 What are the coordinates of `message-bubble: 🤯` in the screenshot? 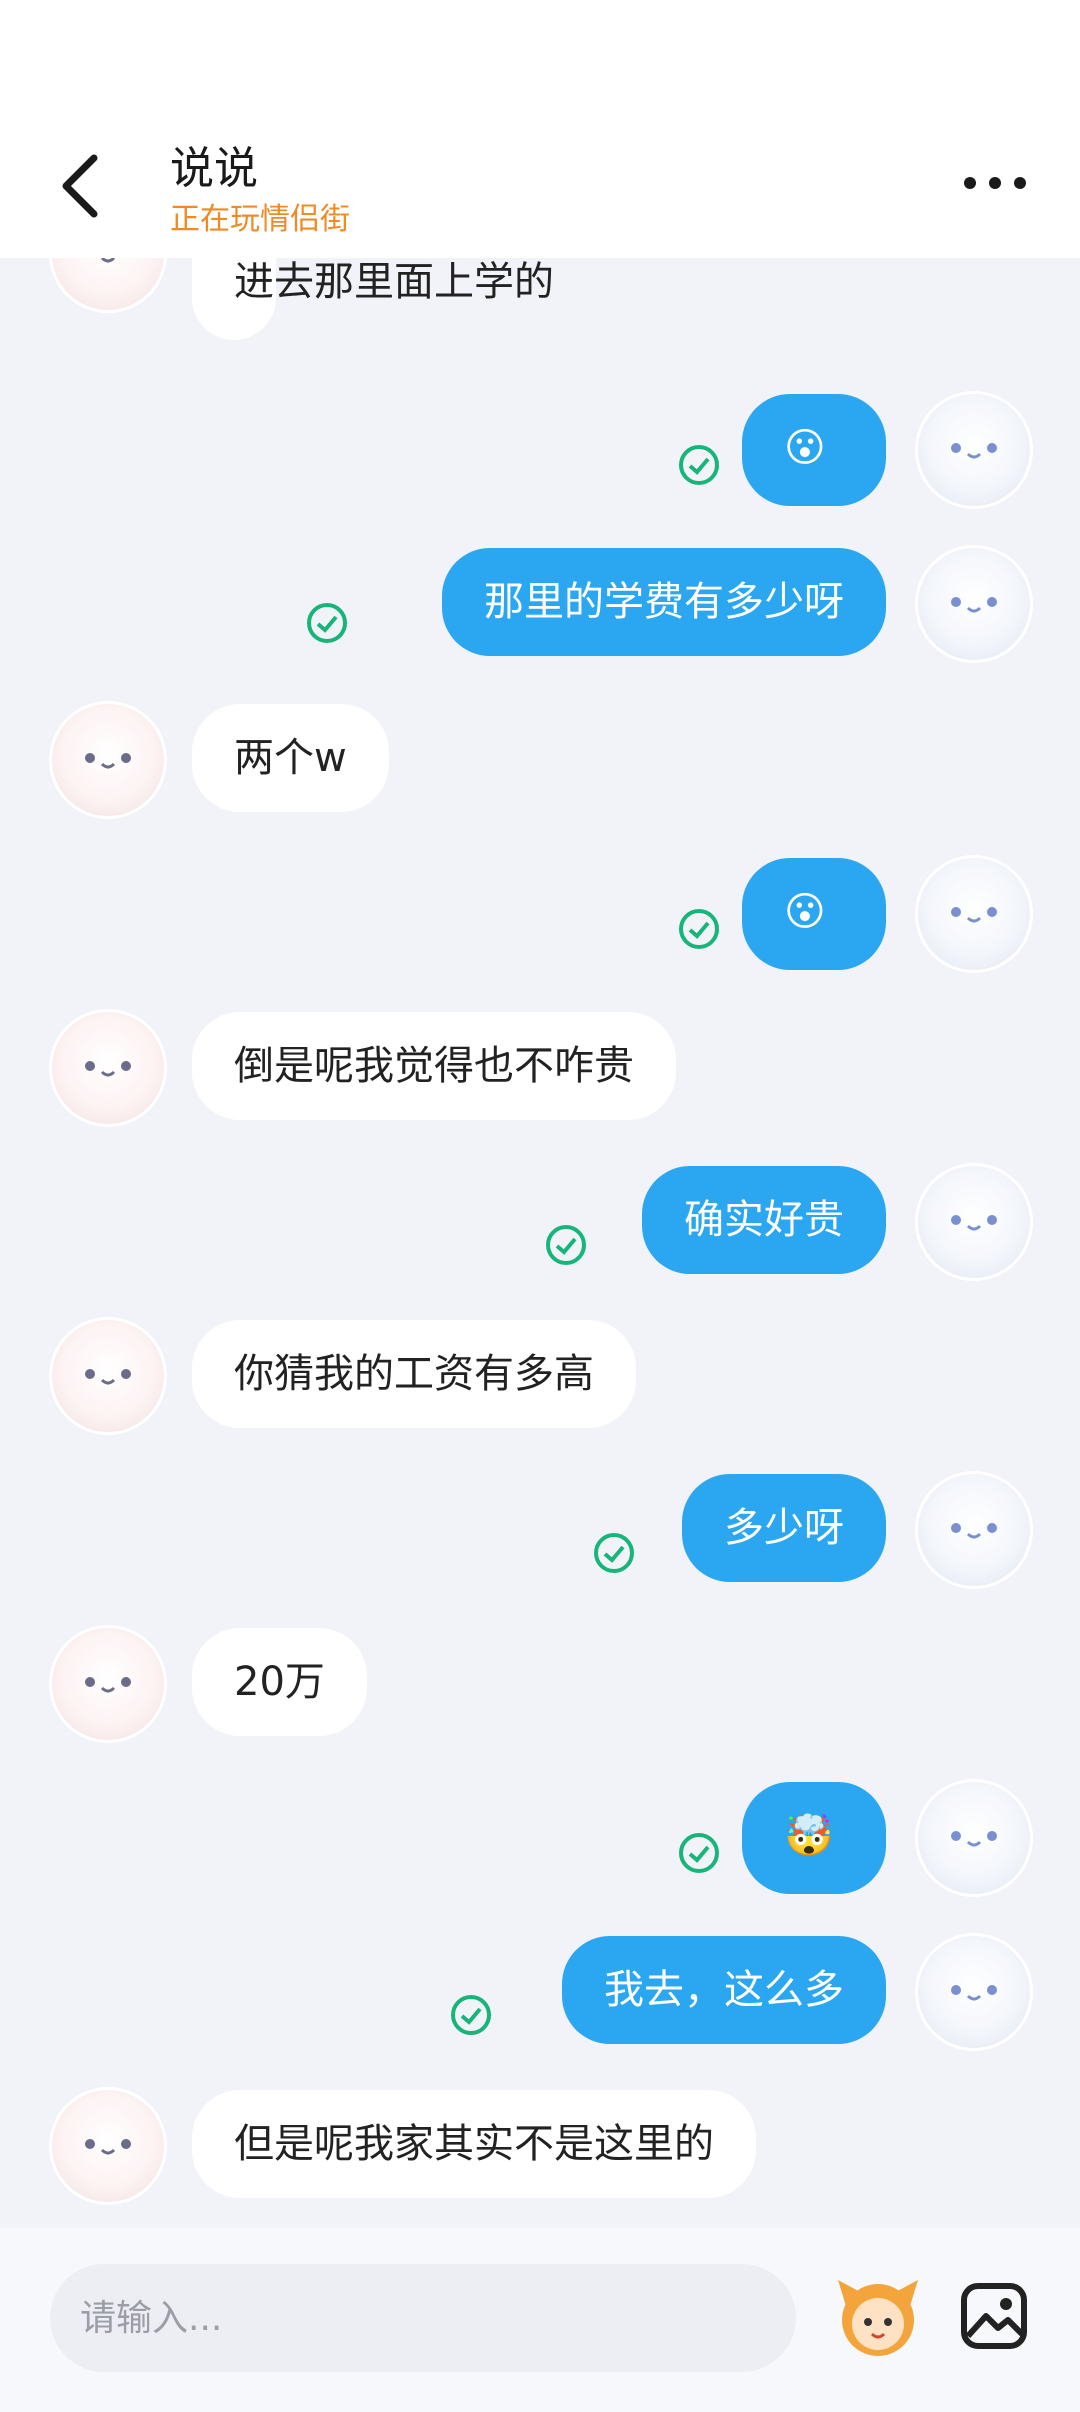 It's located at (814, 1838).